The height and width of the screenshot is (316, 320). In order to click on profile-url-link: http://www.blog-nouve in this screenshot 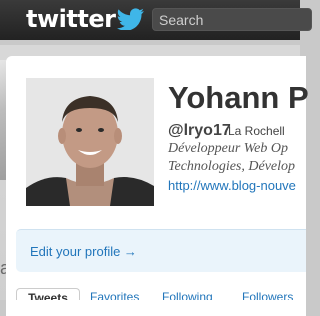, I will do `click(232, 185)`.